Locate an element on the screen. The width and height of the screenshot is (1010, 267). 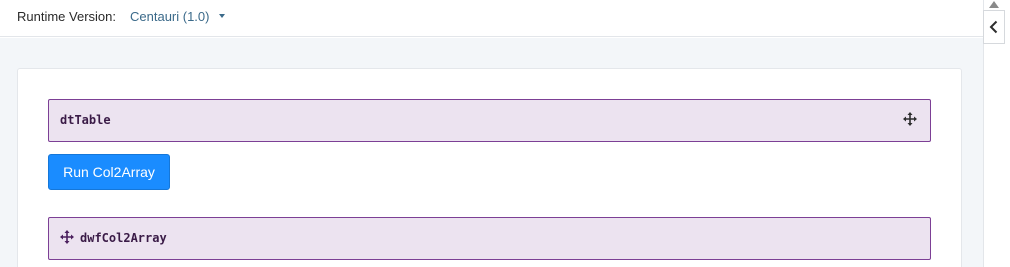
collapse-panel-button is located at coordinates (994, 27).